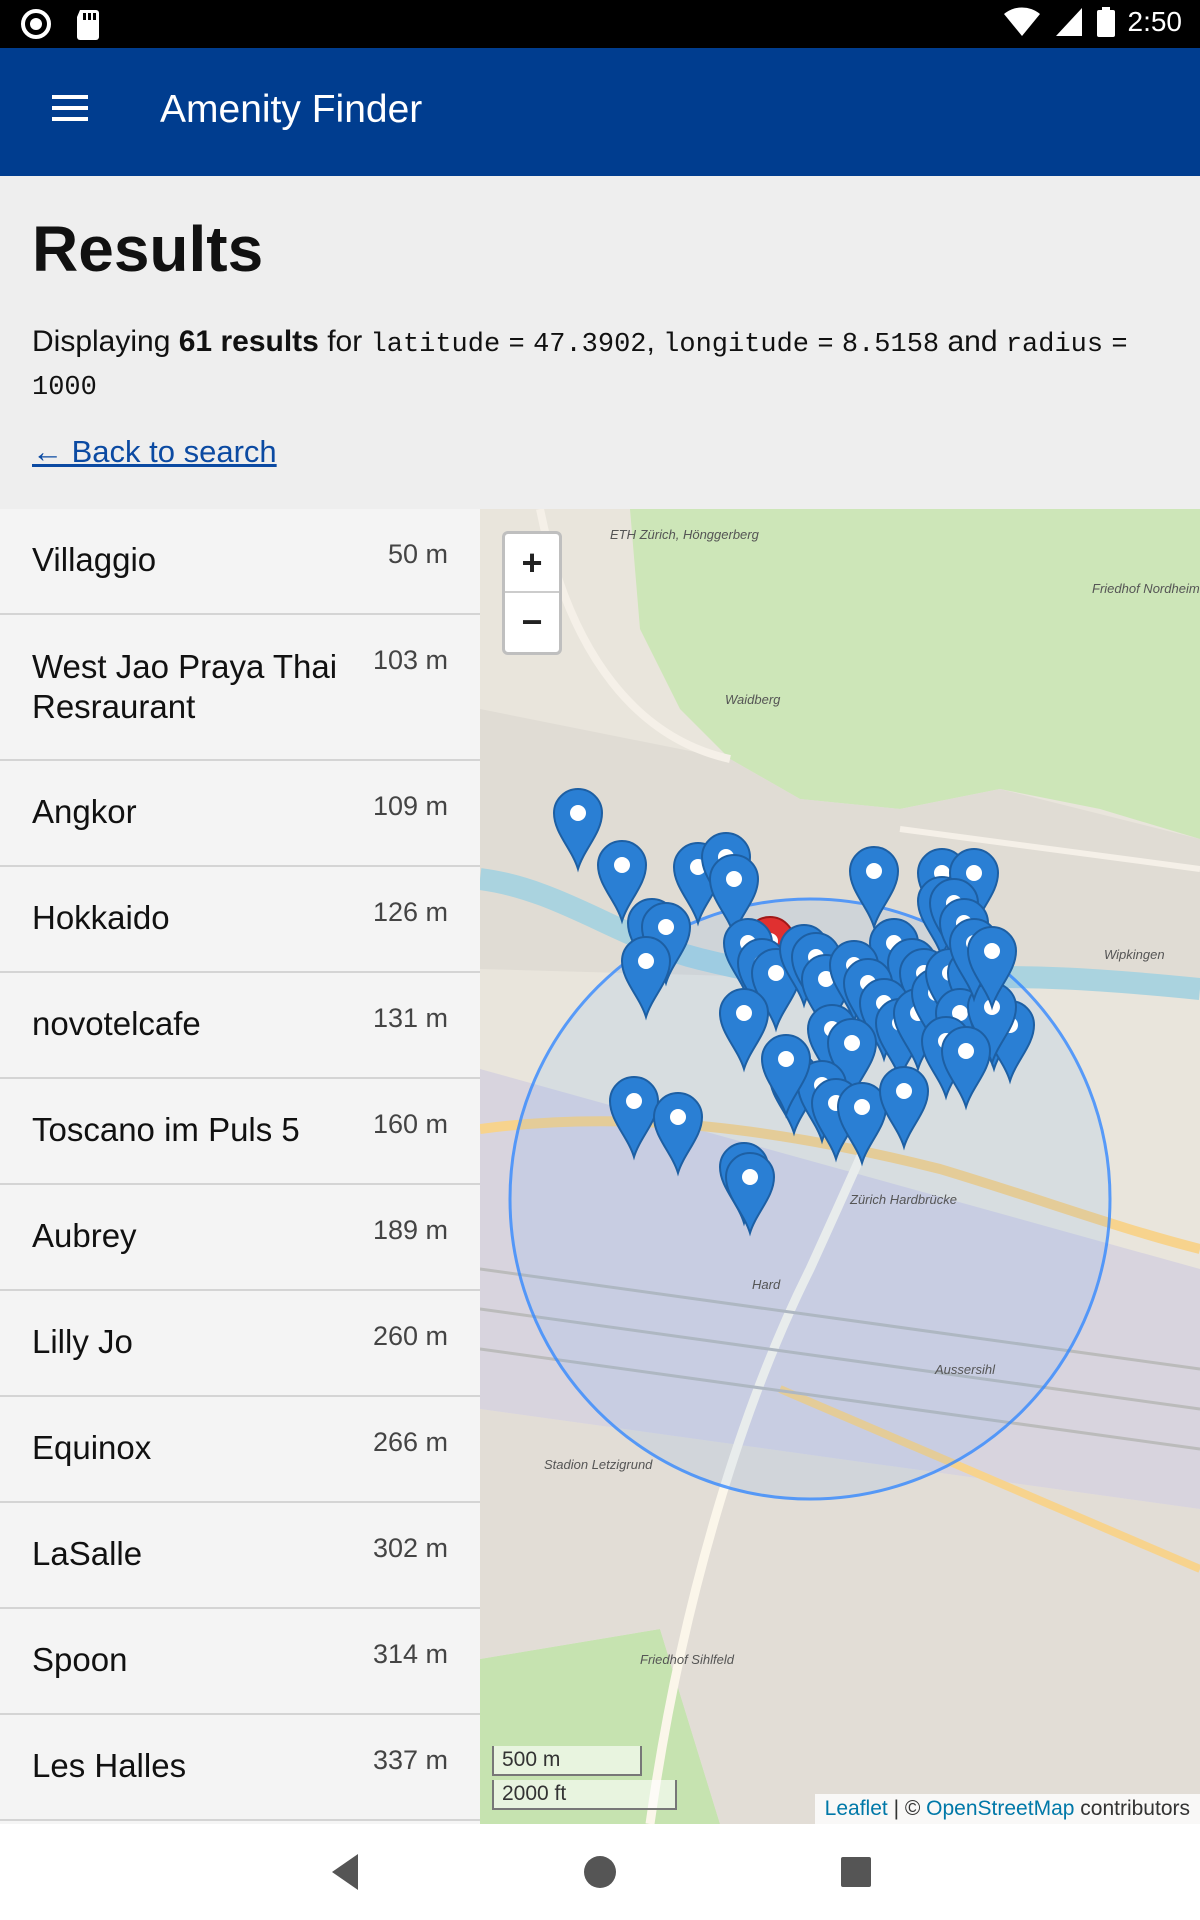  Describe the element at coordinates (94, 559) in the screenshot. I see `result-name: Villaggio` at that location.